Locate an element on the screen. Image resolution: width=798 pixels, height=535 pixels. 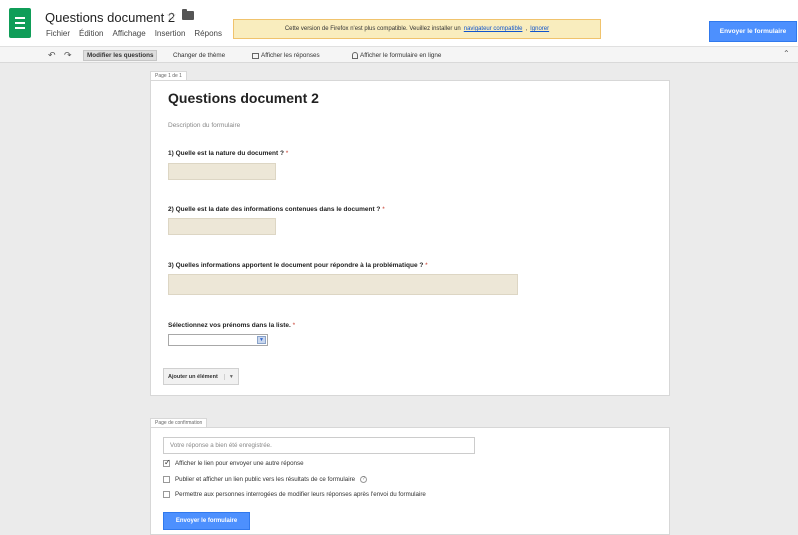
question-2-field is located at coordinates (222, 226).